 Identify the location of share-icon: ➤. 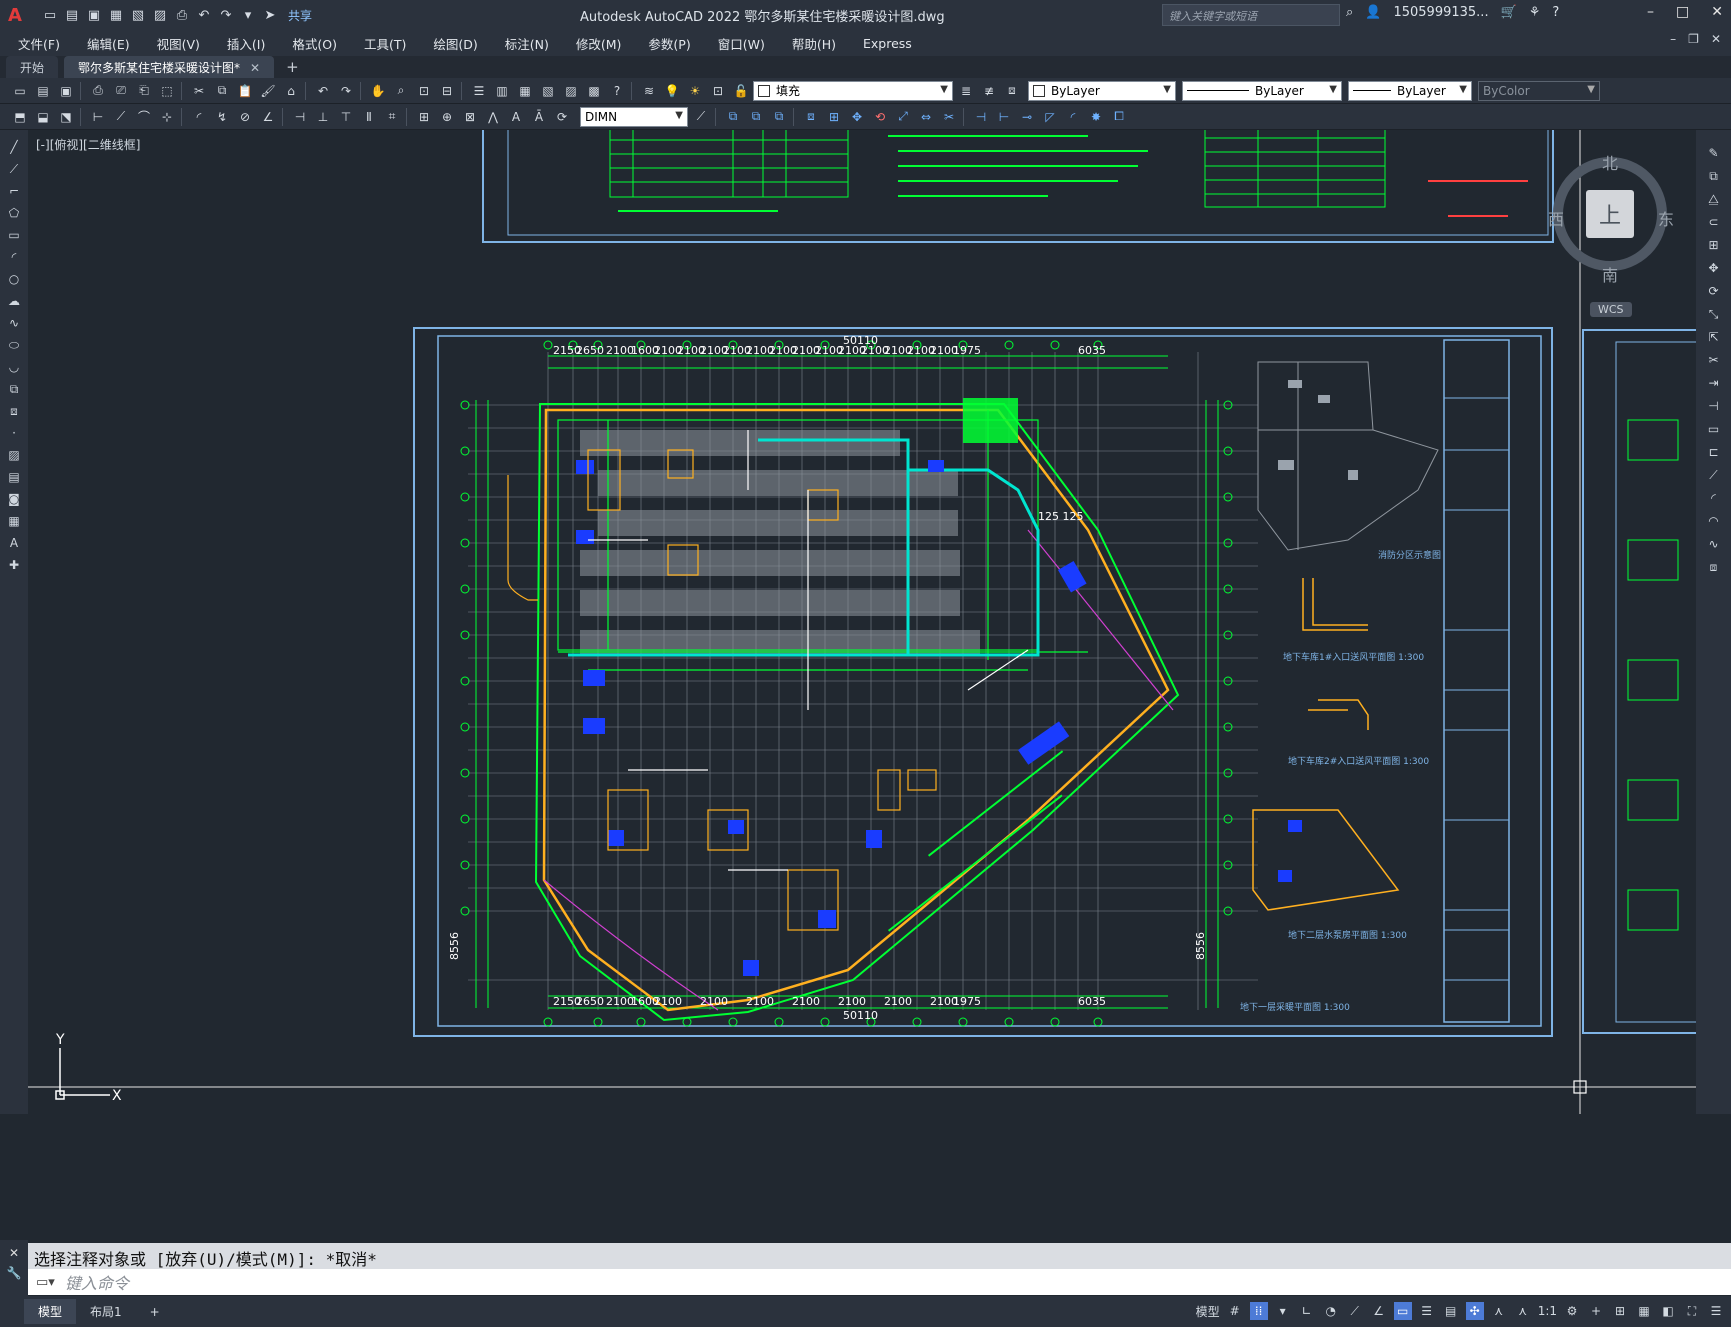
(270, 15).